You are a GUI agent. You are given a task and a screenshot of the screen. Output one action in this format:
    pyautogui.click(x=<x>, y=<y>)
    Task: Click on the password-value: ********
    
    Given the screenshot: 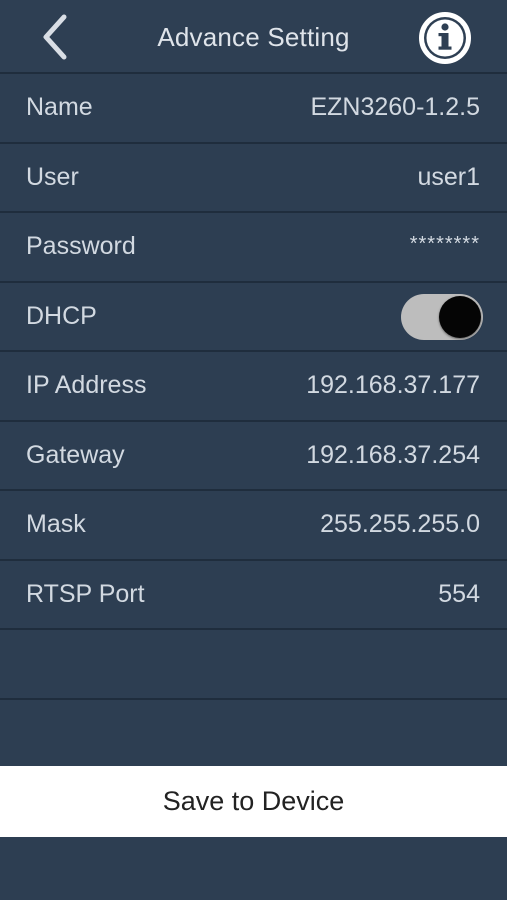 What is the action you would take?
    pyautogui.click(x=445, y=247)
    